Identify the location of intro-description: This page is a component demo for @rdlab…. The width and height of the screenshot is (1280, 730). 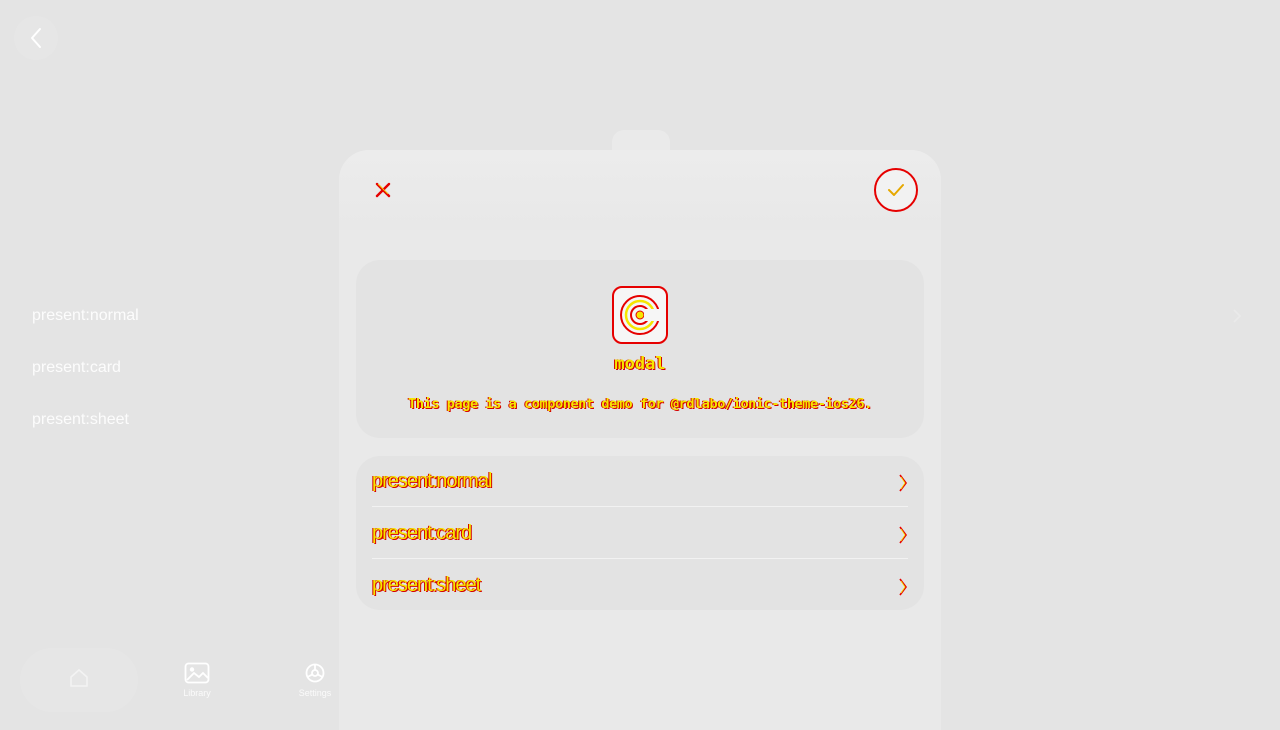
(640, 404).